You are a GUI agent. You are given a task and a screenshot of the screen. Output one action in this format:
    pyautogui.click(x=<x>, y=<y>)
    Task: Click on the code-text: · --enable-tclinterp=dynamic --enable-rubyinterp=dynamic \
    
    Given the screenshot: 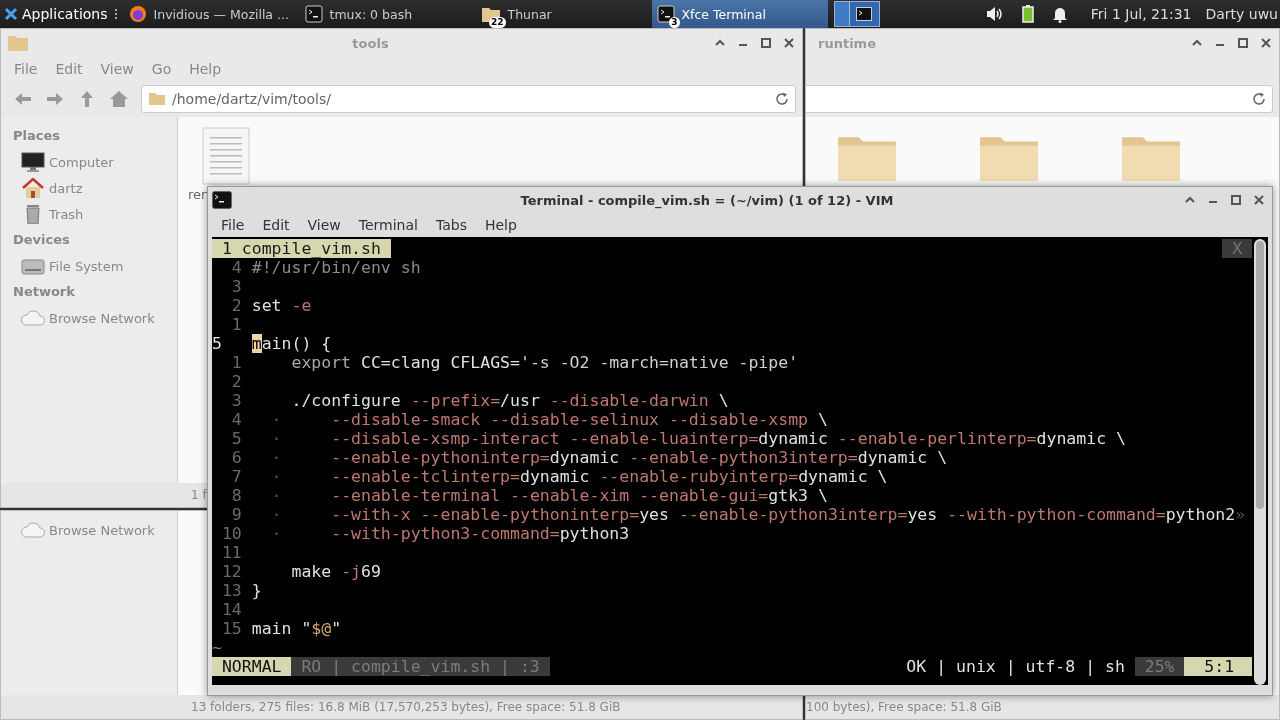 What is the action you would take?
    pyautogui.click(x=579, y=476)
    